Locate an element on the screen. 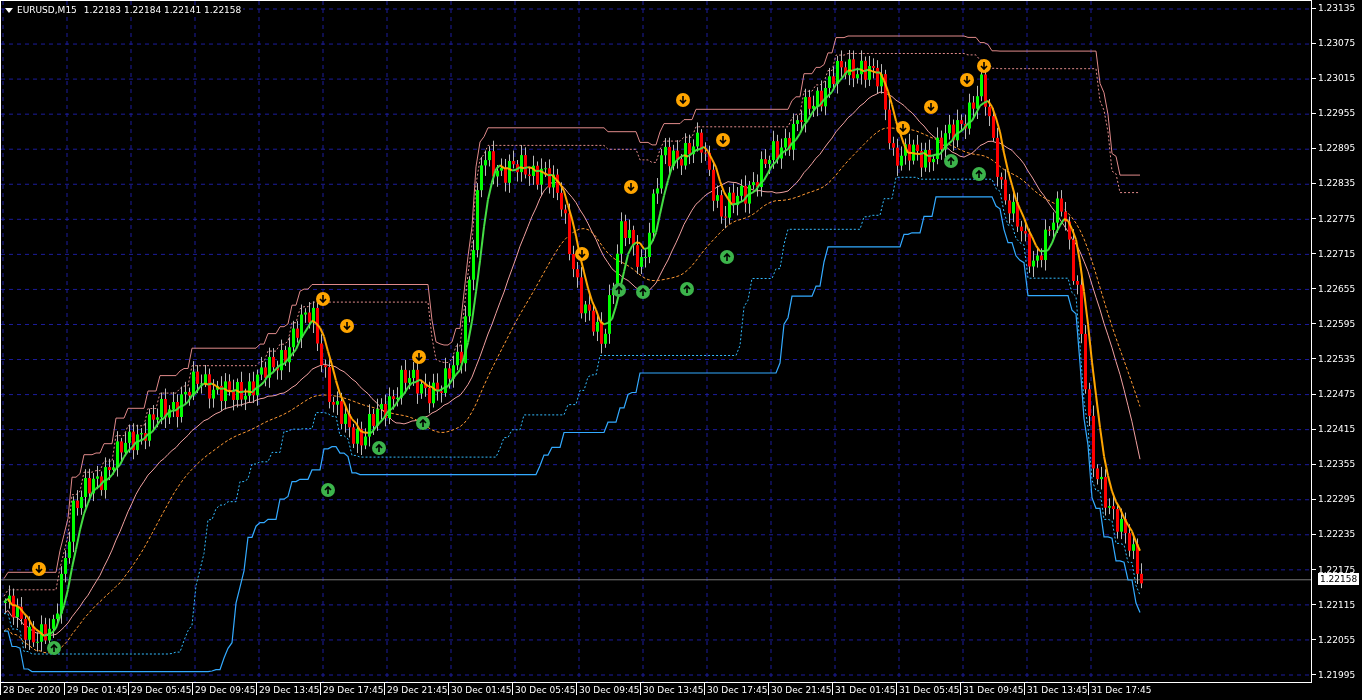 The width and height of the screenshot is (1362, 700). price-label: 1.22835 is located at coordinates (1337, 184).